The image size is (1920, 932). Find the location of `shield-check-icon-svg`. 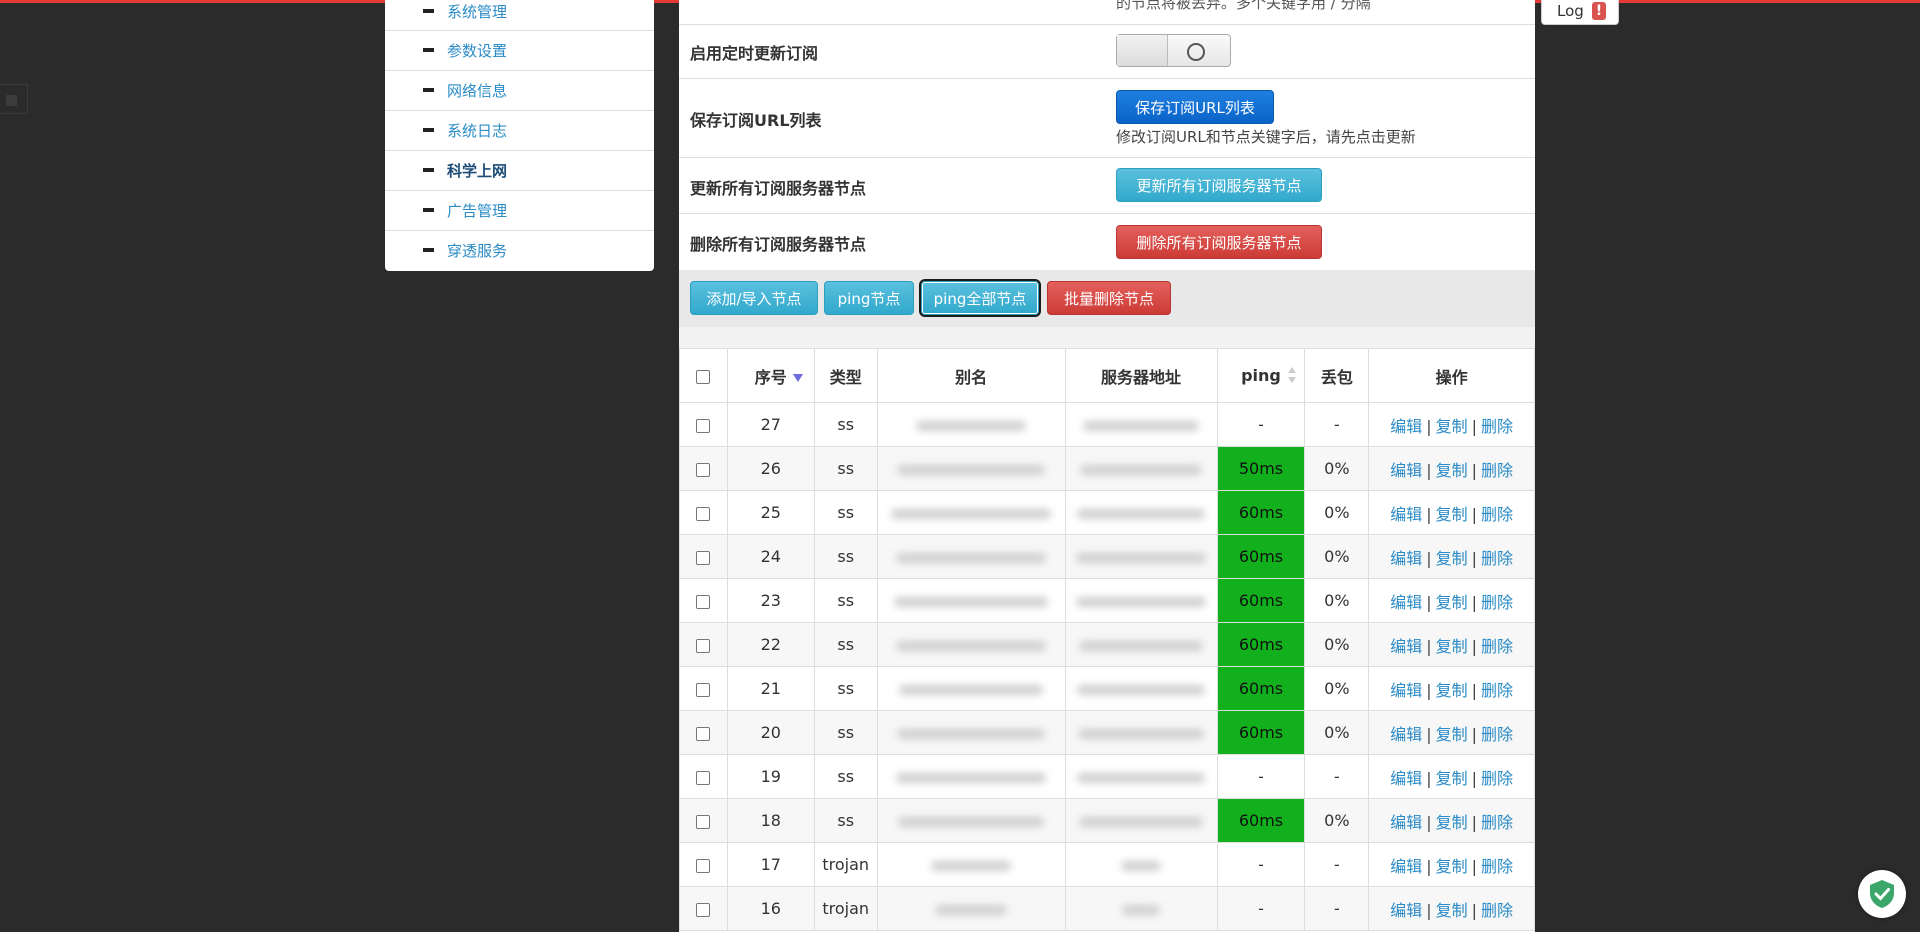

shield-check-icon-svg is located at coordinates (1882, 894).